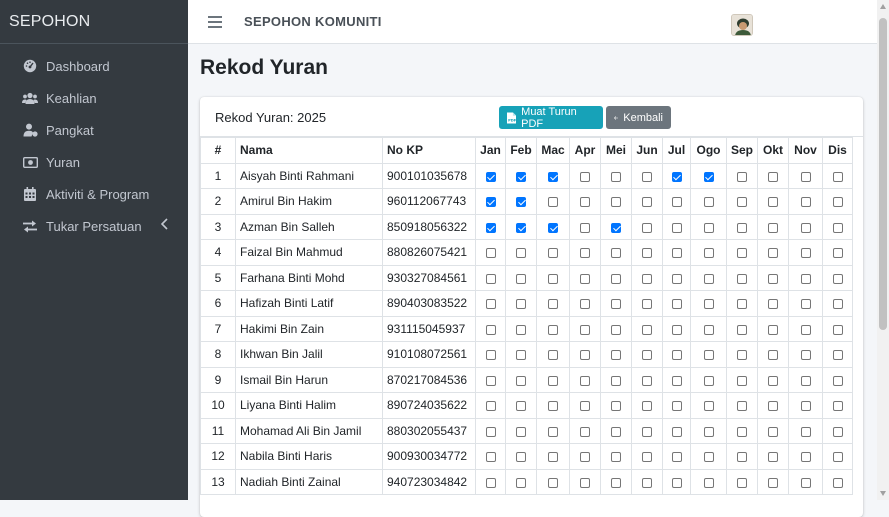  What do you see at coordinates (94, 226) in the screenshot?
I see `sidebar-item-tukar-persatuan: Tukar Persatuan` at bounding box center [94, 226].